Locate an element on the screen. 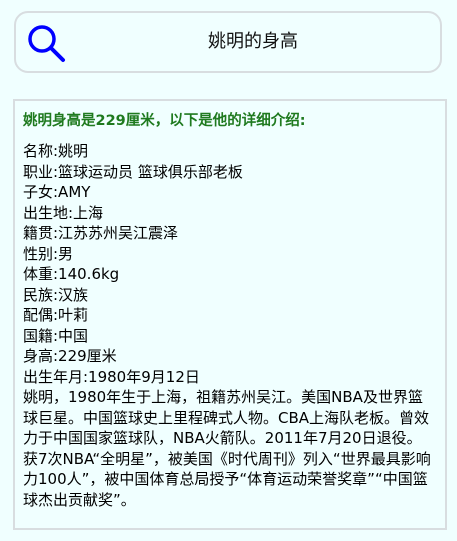 The height and width of the screenshot is (541, 457). info-line: 籍贯:江苏苏州吴江震泽 is located at coordinates (101, 233).